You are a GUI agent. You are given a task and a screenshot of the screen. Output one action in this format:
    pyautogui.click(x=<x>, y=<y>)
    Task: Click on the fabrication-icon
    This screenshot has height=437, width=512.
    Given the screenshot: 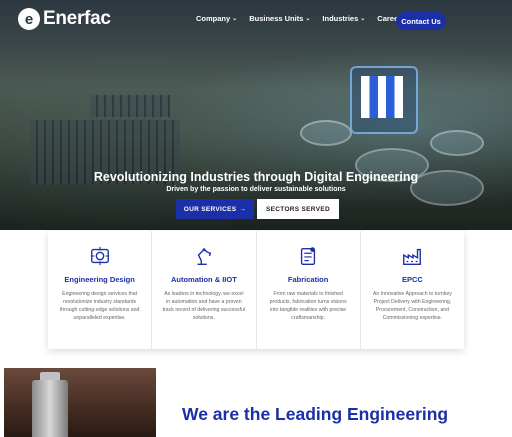 What is the action you would take?
    pyautogui.click(x=308, y=256)
    